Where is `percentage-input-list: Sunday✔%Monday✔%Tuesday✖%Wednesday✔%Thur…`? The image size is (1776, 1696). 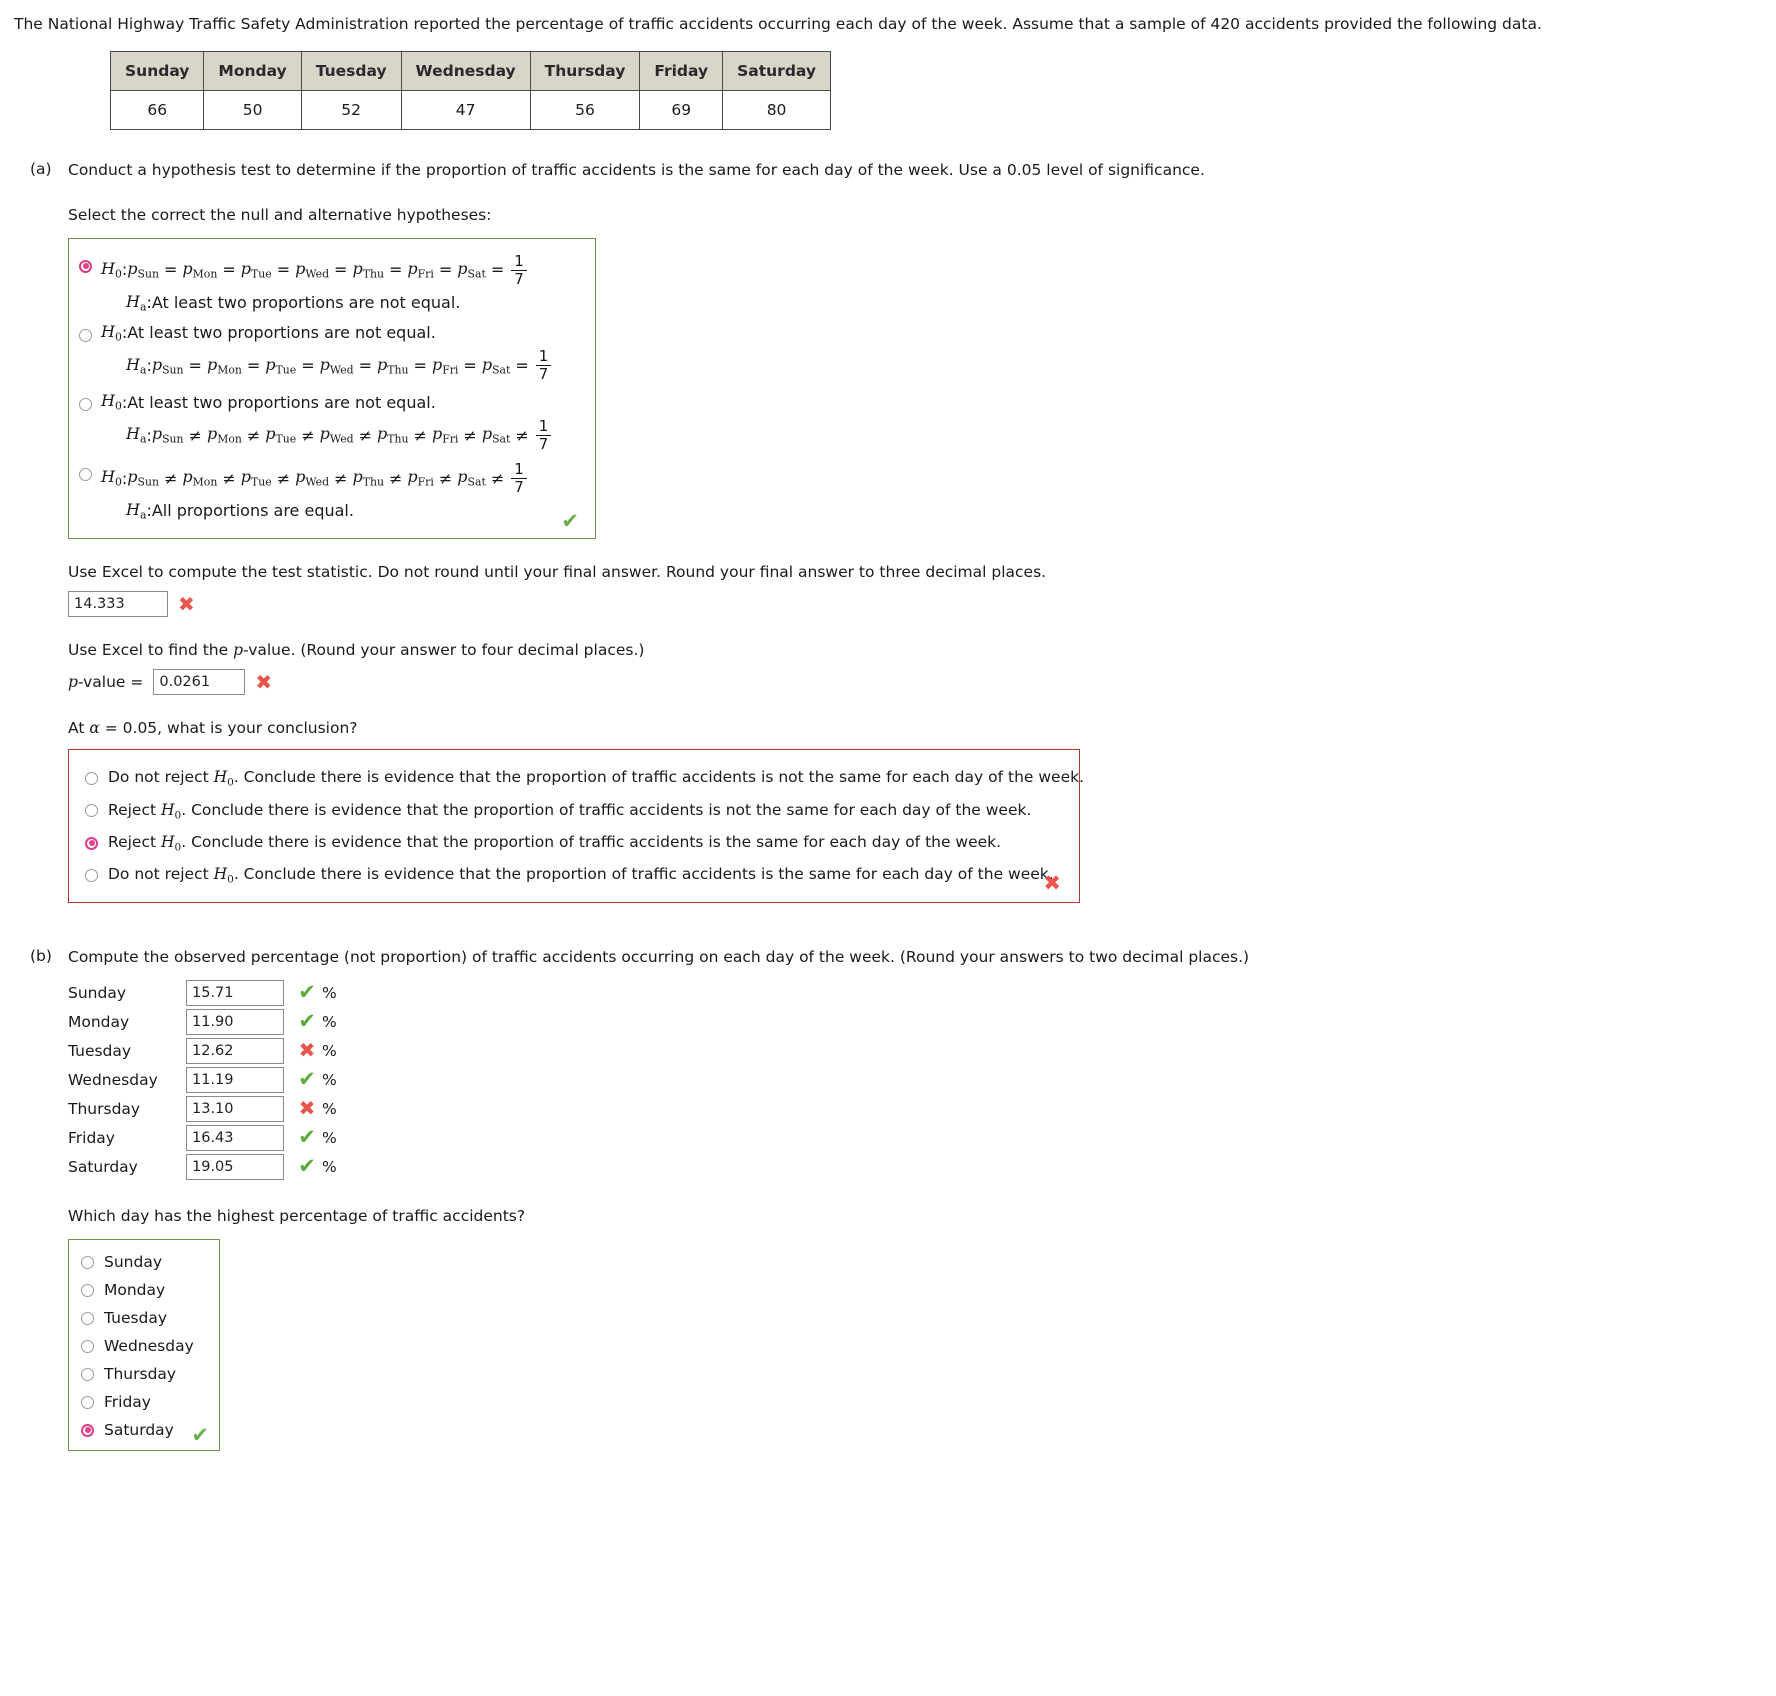 percentage-input-list: Sunday✔%Monday✔%Tuesday✖%Wednesday✔%Thur… is located at coordinates (922, 1079).